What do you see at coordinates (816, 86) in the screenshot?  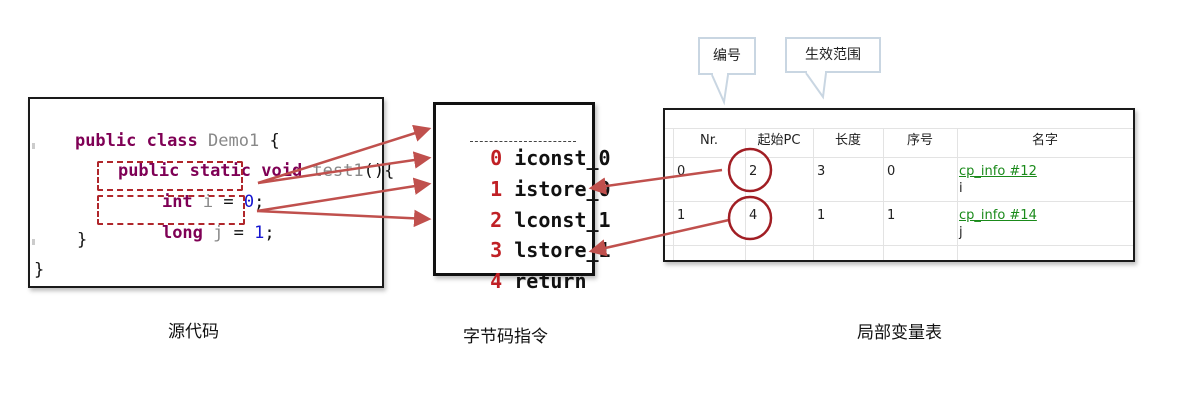 I see `scope-callout-pointer` at bounding box center [816, 86].